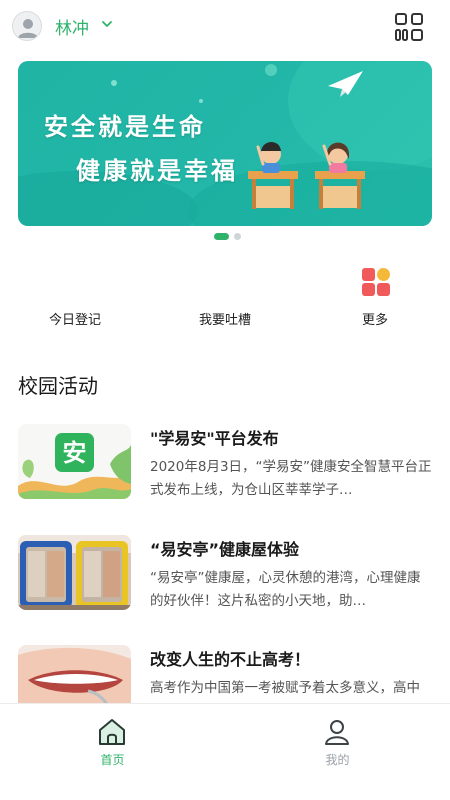 The height and width of the screenshot is (800, 450). I want to click on quick-action-more: 更多, so click(375, 297).